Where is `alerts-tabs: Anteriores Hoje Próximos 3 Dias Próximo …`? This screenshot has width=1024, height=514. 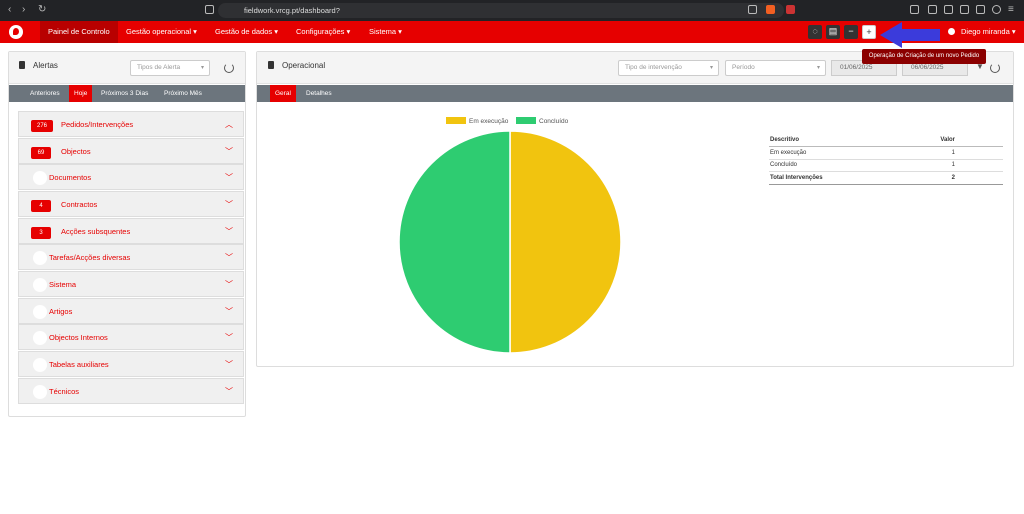
alerts-tabs: Anteriores Hoje Próximos 3 Dias Próximo … is located at coordinates (127, 93).